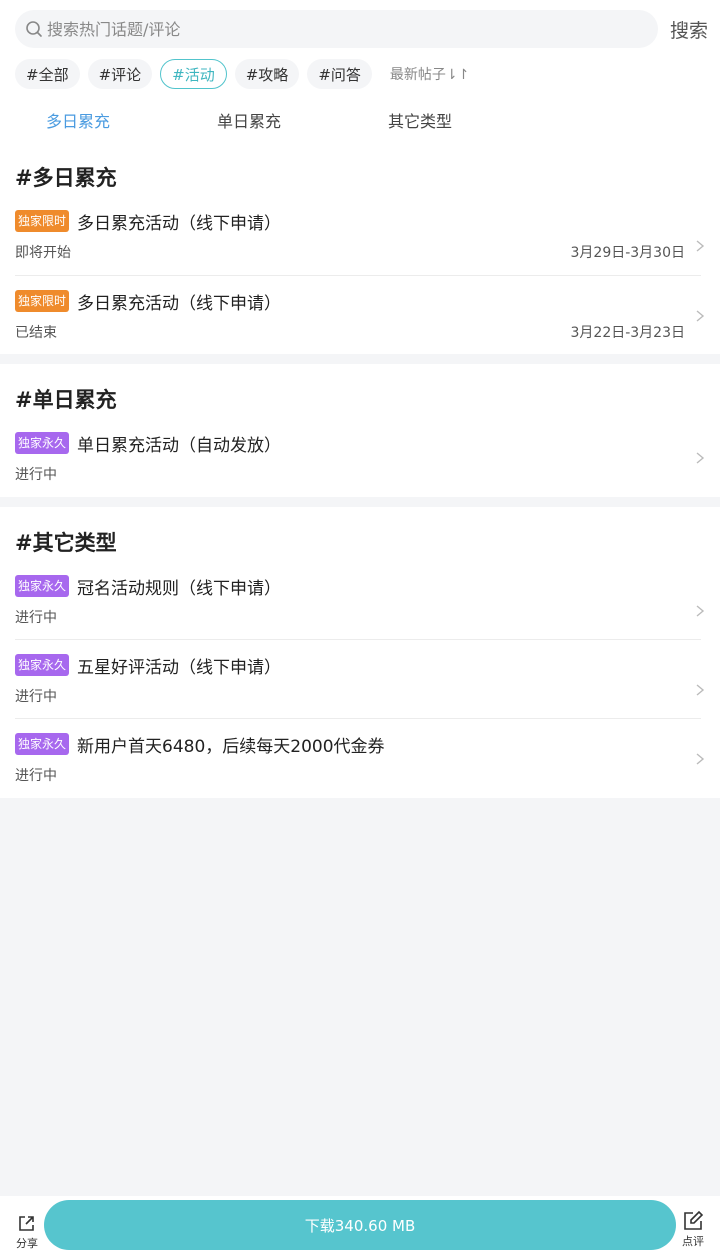  Describe the element at coordinates (66, 400) in the screenshot. I see `section-title: #单日累充` at that location.